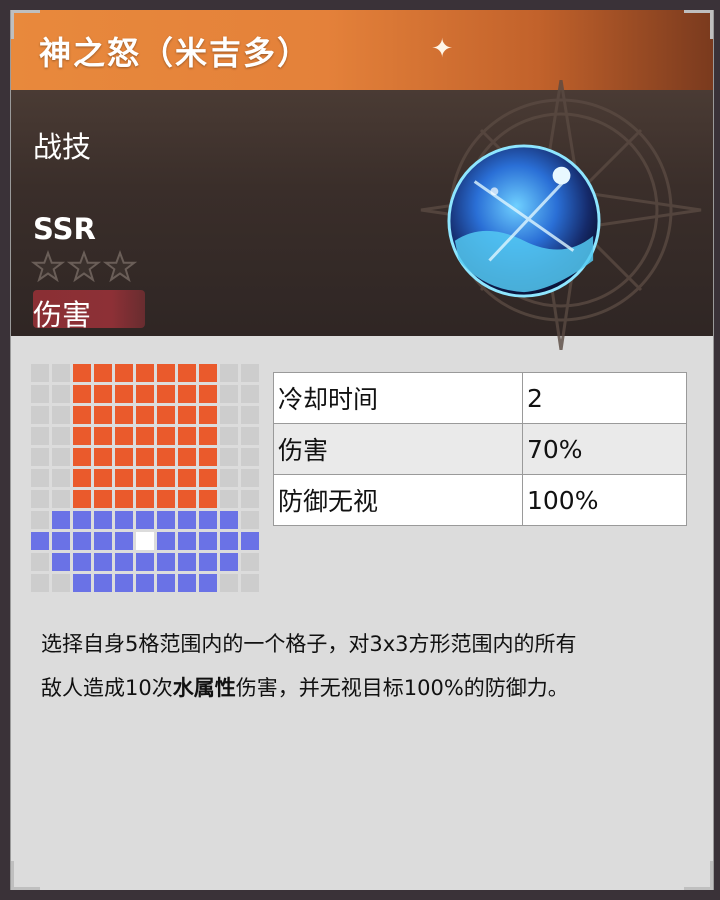 Image resolution: width=720 pixels, height=900 pixels. Describe the element at coordinates (604, 500) in the screenshot. I see `stat-value: 100%` at that location.